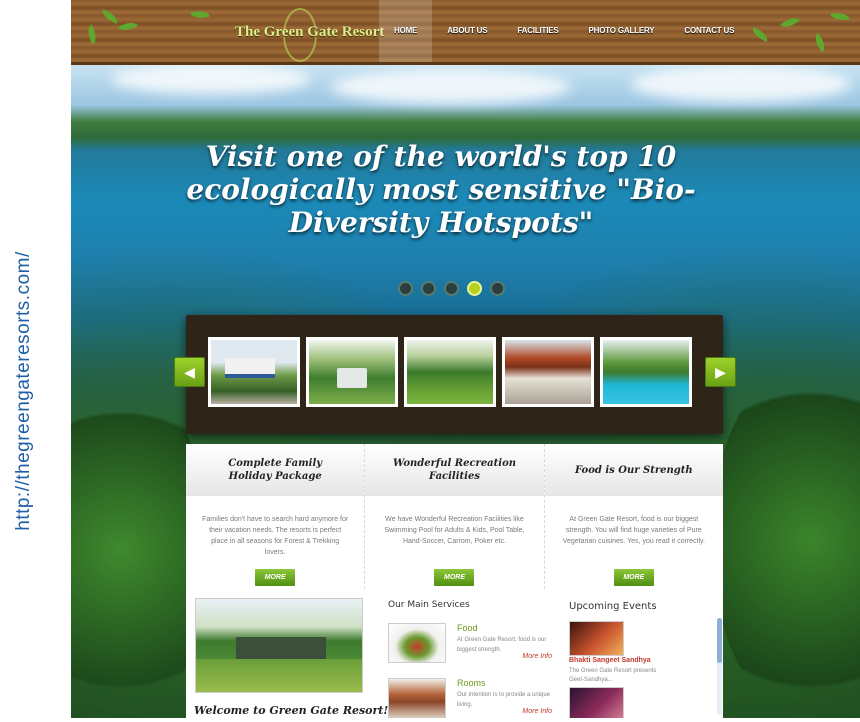 This screenshot has width=860, height=722. What do you see at coordinates (634, 470) in the screenshot?
I see `feature-title: Food is Our Strength` at bounding box center [634, 470].